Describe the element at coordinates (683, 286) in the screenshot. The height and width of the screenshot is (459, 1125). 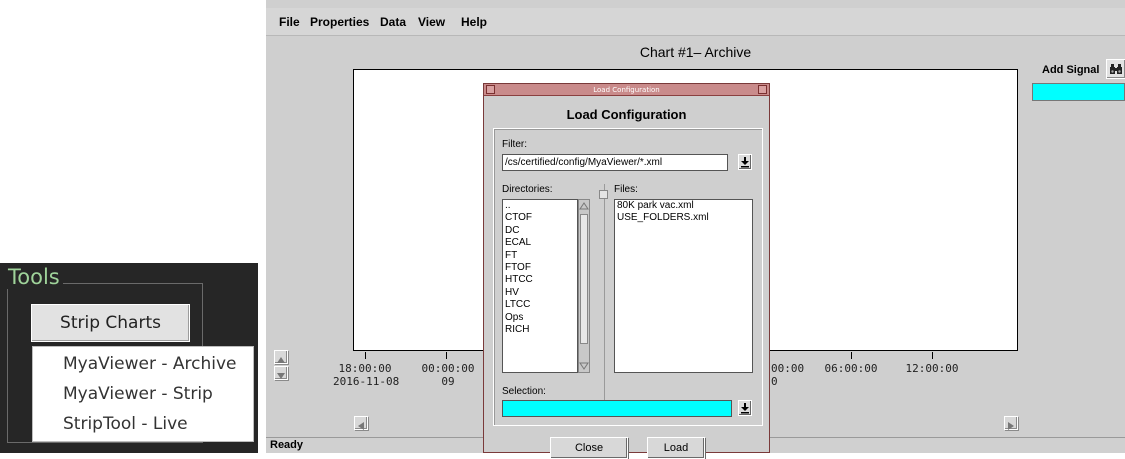
I see `files-list: 80K park vac.xml USE_FOLDERS.xml` at that location.